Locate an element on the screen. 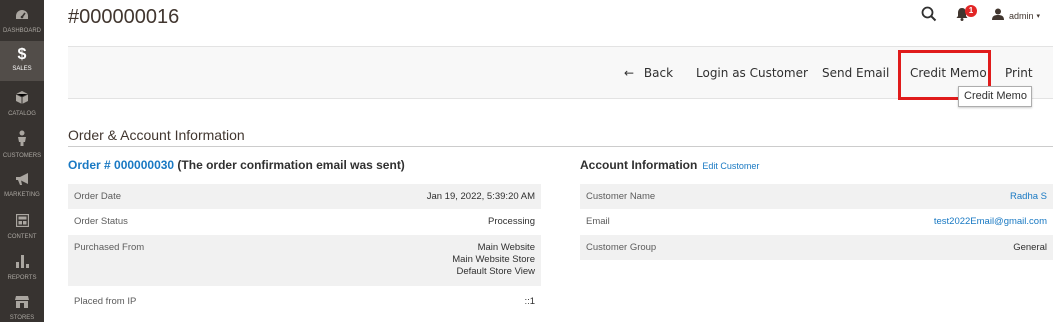 This screenshot has height=322, width=1053. dashboard-icon is located at coordinates (22, 17).